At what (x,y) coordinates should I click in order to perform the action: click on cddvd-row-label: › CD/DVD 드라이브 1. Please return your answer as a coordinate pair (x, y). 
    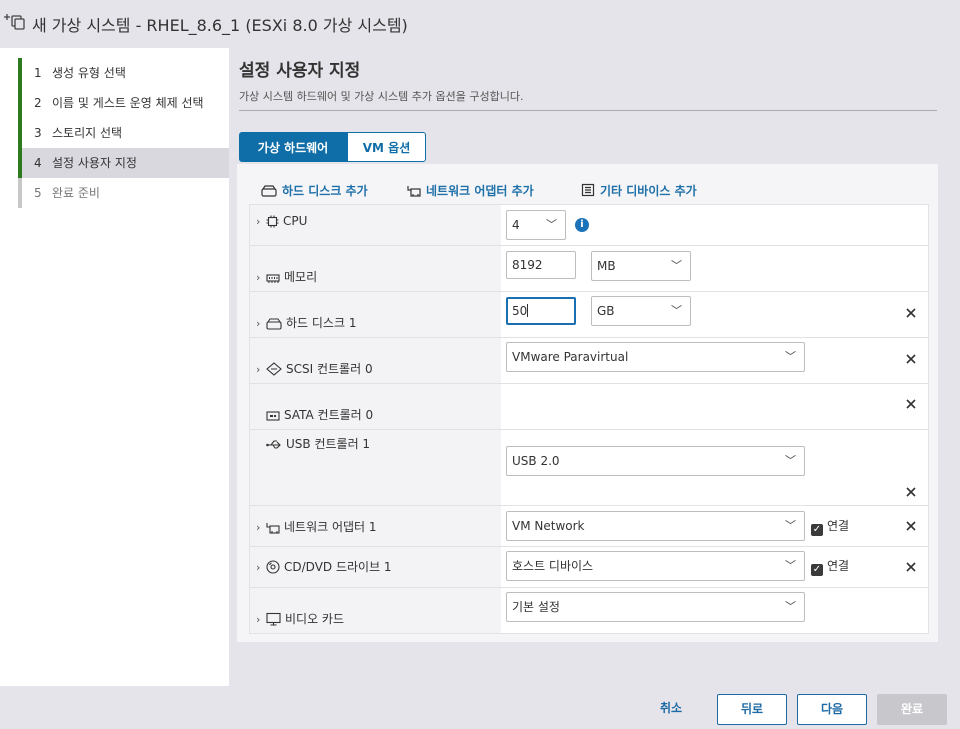
    Looking at the image, I should click on (324, 567).